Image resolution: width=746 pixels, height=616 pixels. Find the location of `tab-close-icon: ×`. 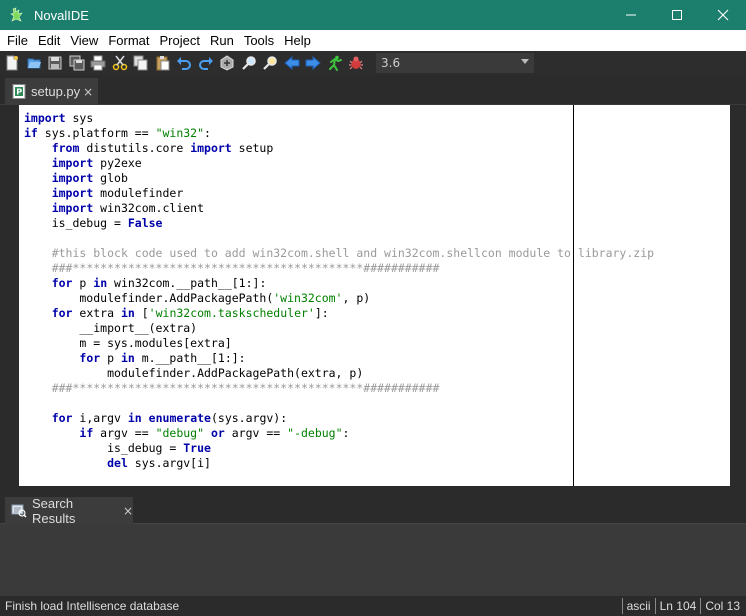

tab-close-icon: × is located at coordinates (88, 92).